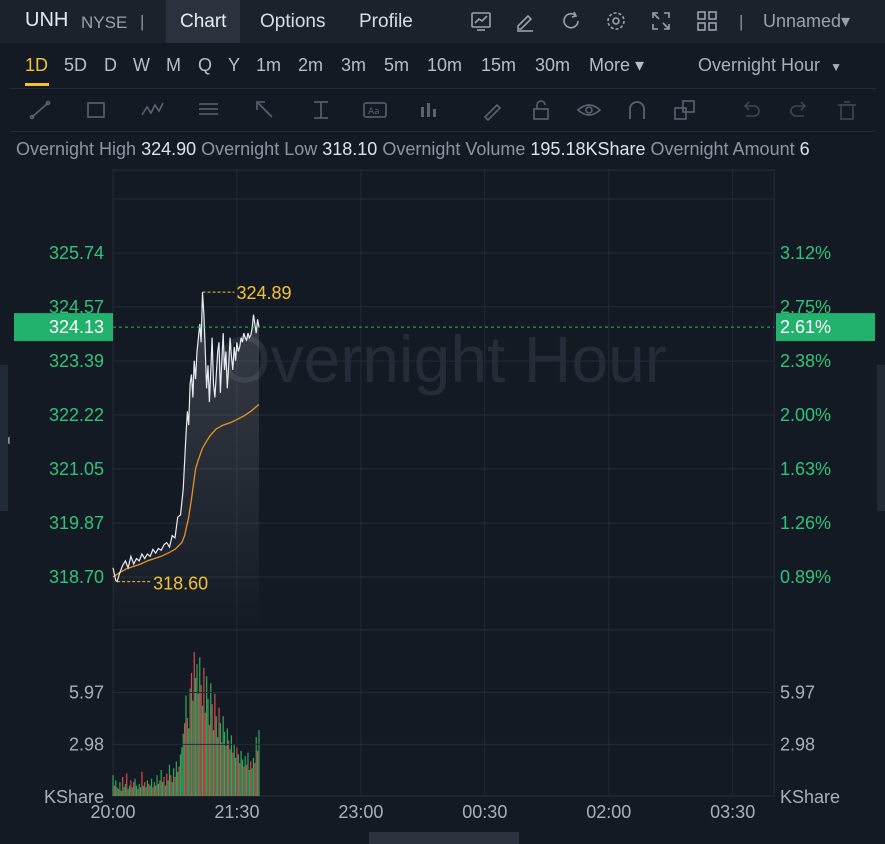  Describe the element at coordinates (608, 812) in the screenshot. I see `x-tick-label: 02:00` at that location.